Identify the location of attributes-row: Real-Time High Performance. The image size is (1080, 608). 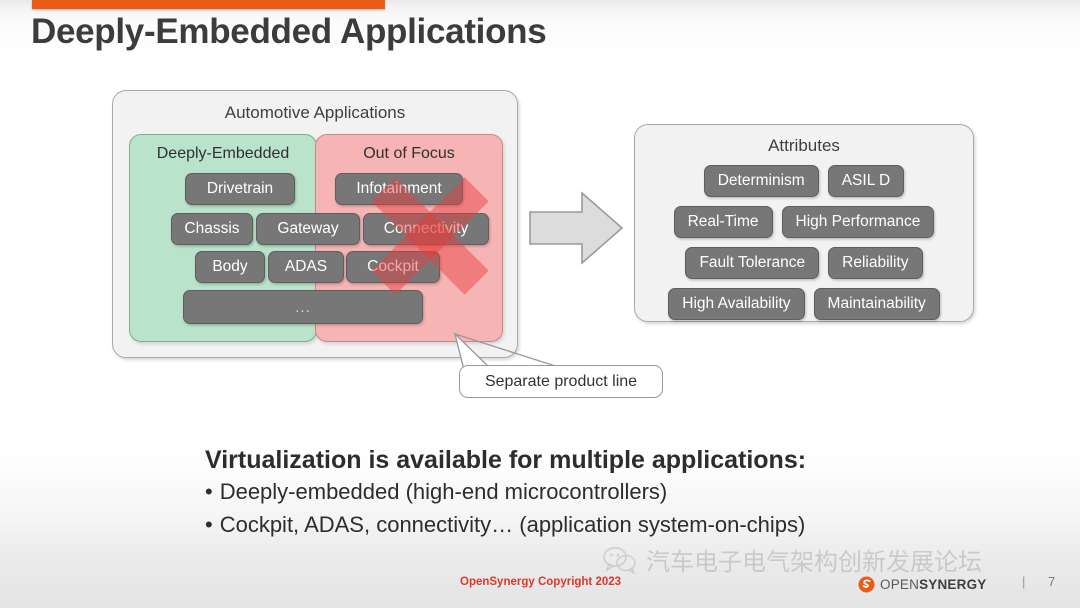
(804, 222).